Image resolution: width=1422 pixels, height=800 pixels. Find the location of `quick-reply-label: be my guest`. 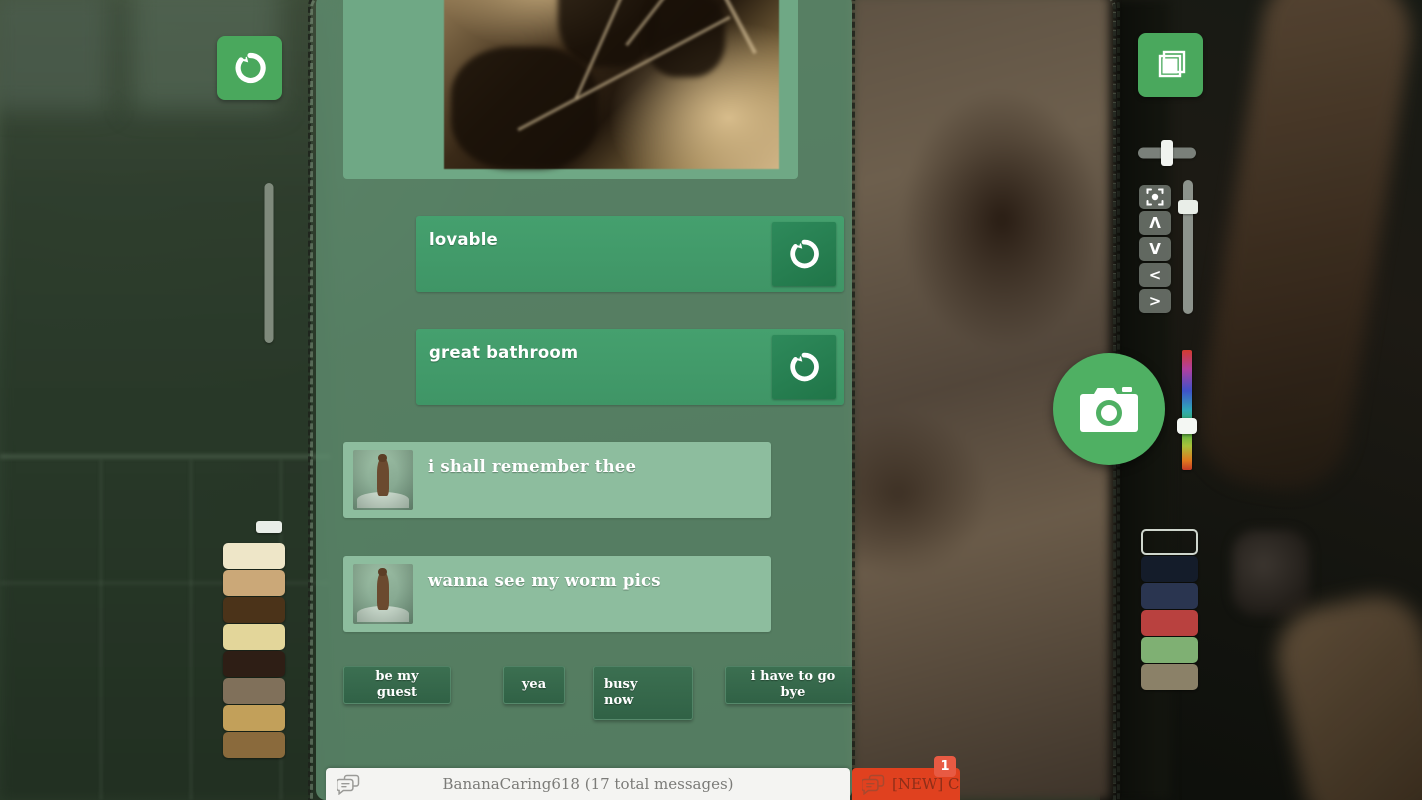

quick-reply-label: be my guest is located at coordinates (397, 684).